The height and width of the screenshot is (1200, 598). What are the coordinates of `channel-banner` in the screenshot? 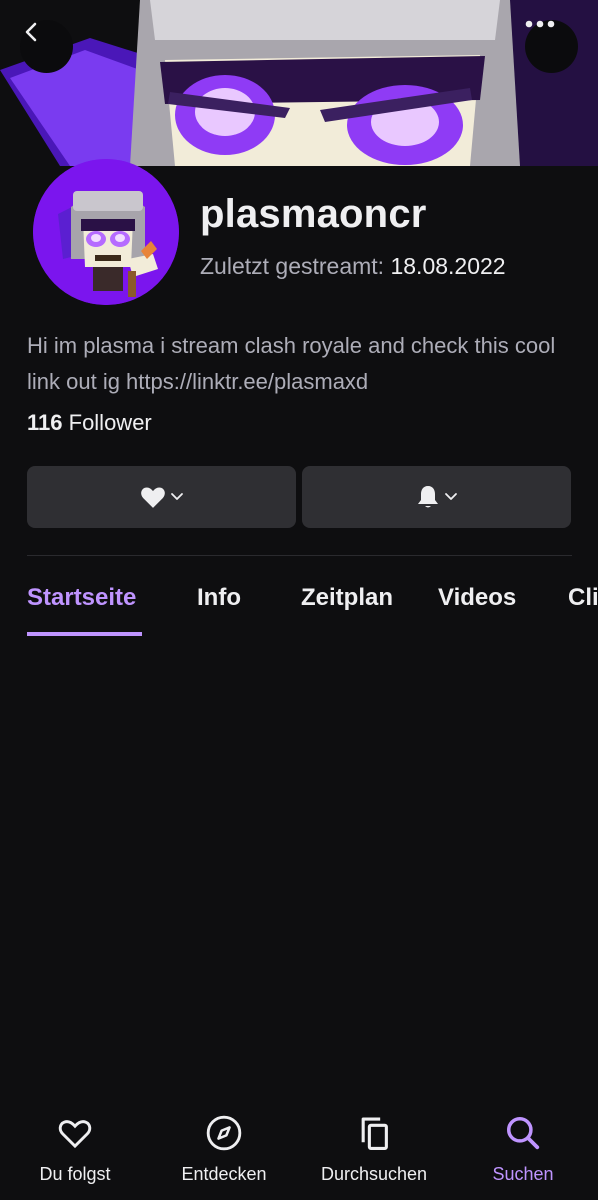 It's located at (299, 83).